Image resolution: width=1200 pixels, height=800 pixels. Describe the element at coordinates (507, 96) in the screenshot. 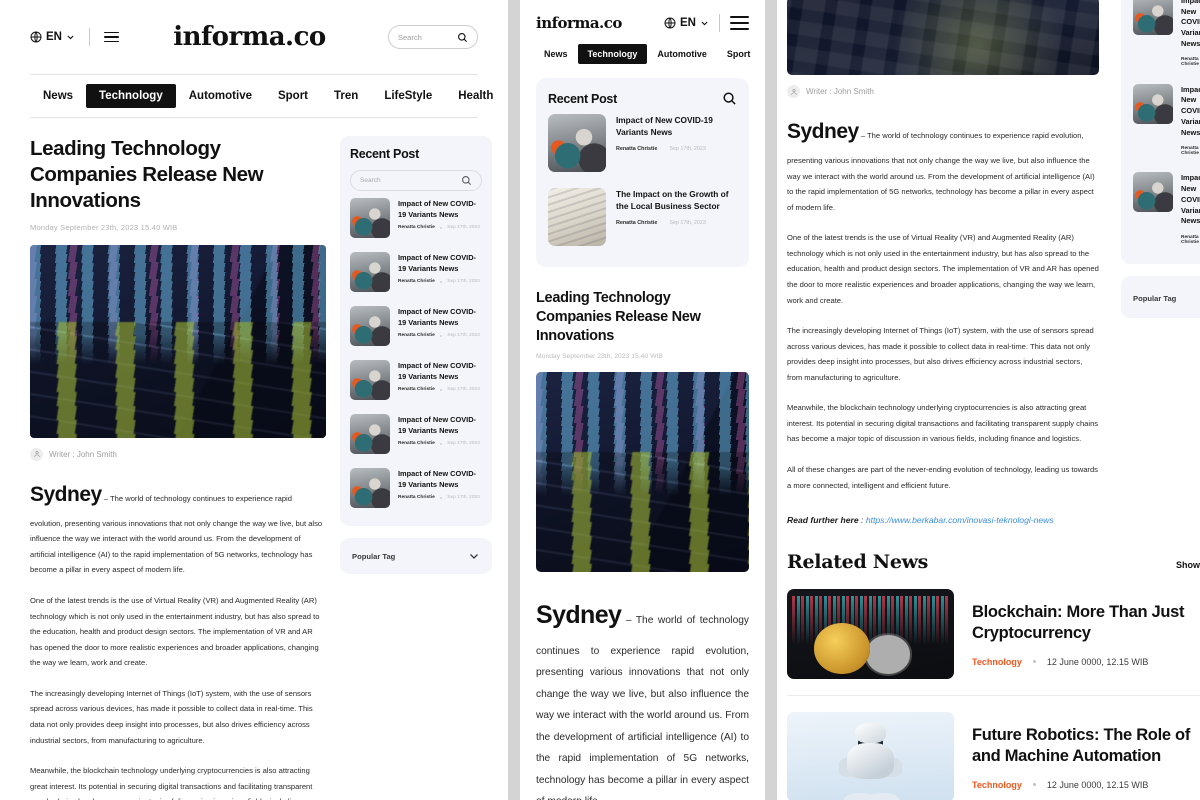

I see `nav-item-food: Food` at that location.